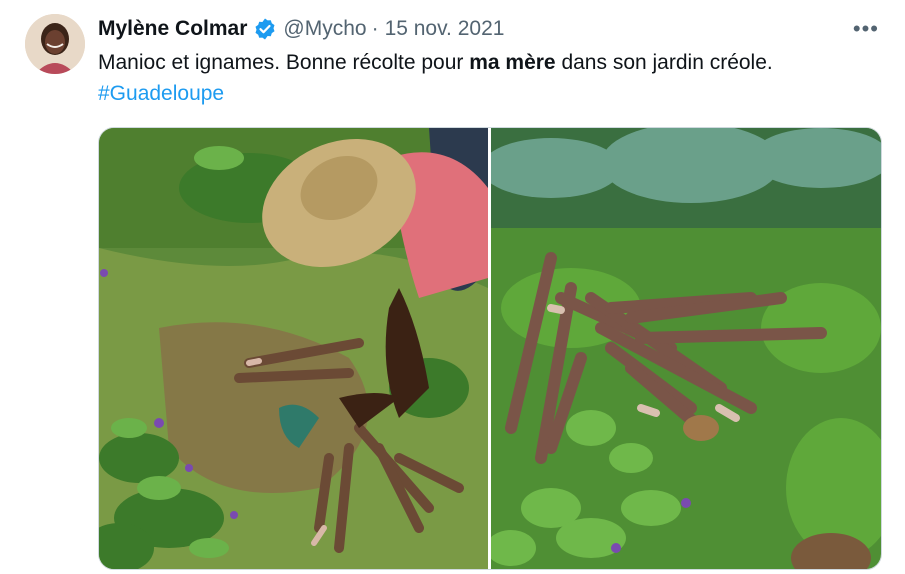  Describe the element at coordinates (445, 29) in the screenshot. I see `tweet-date: 15 nov. 2021` at that location.